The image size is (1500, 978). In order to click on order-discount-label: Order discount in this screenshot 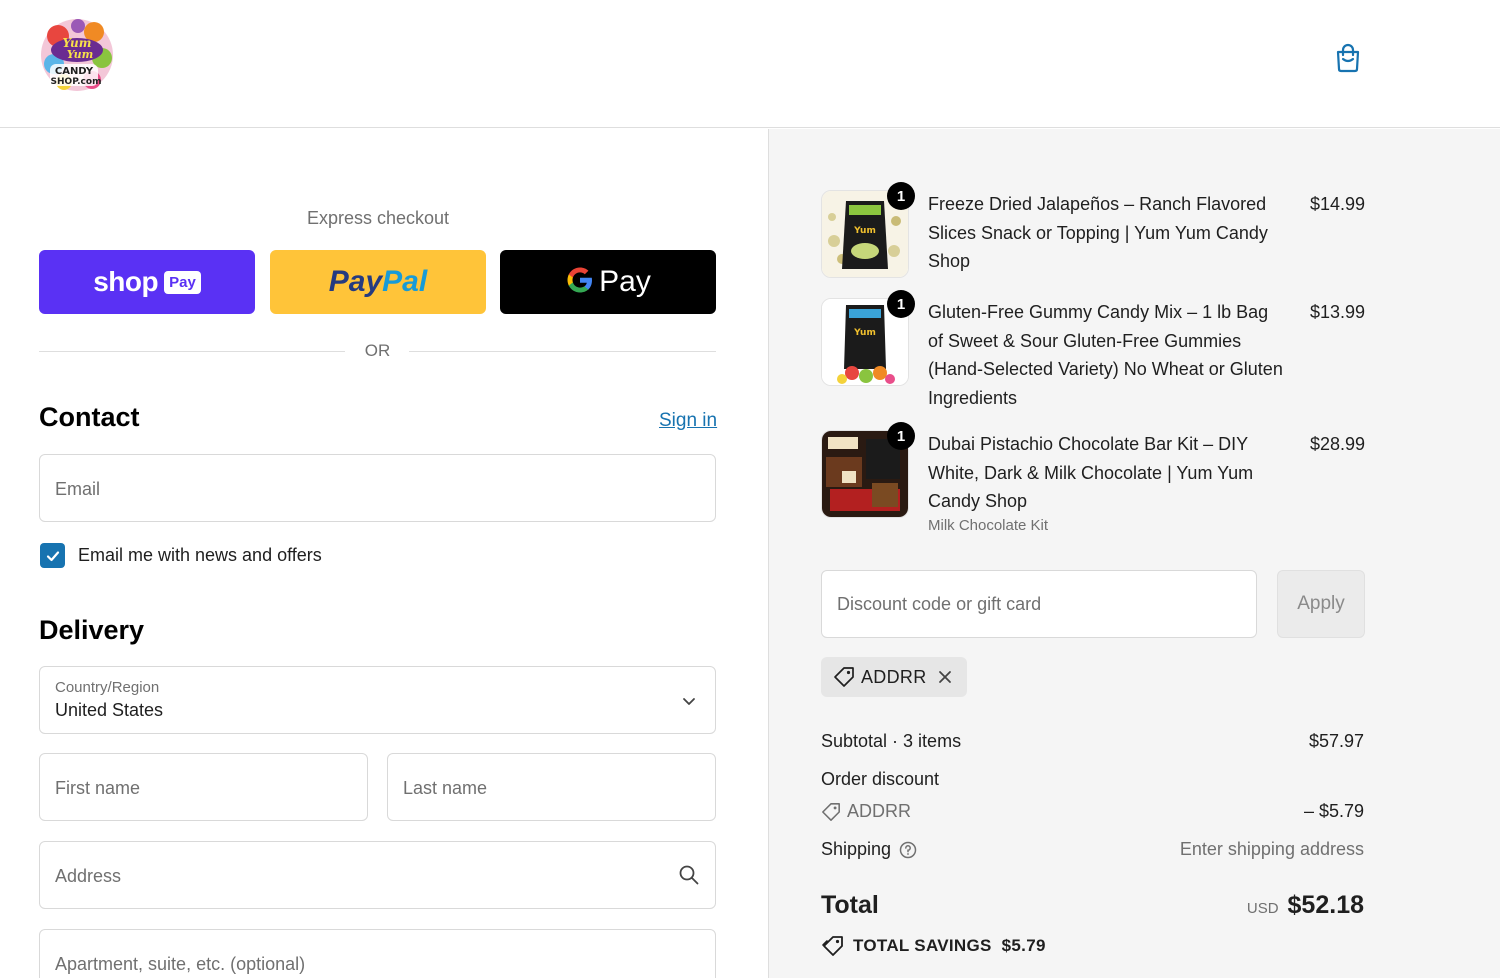, I will do `click(880, 779)`.